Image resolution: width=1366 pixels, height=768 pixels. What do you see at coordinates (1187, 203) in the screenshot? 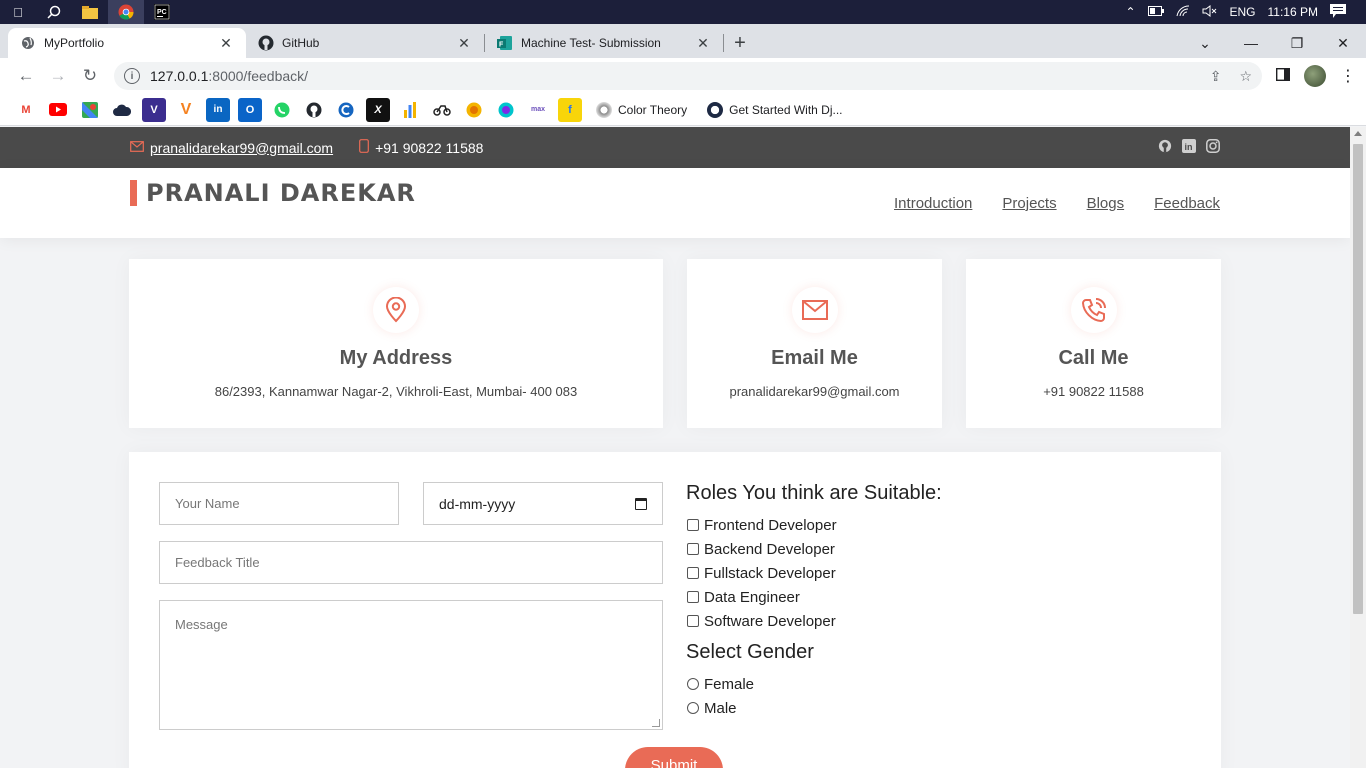
I see `nav-feedback: Feedback` at bounding box center [1187, 203].